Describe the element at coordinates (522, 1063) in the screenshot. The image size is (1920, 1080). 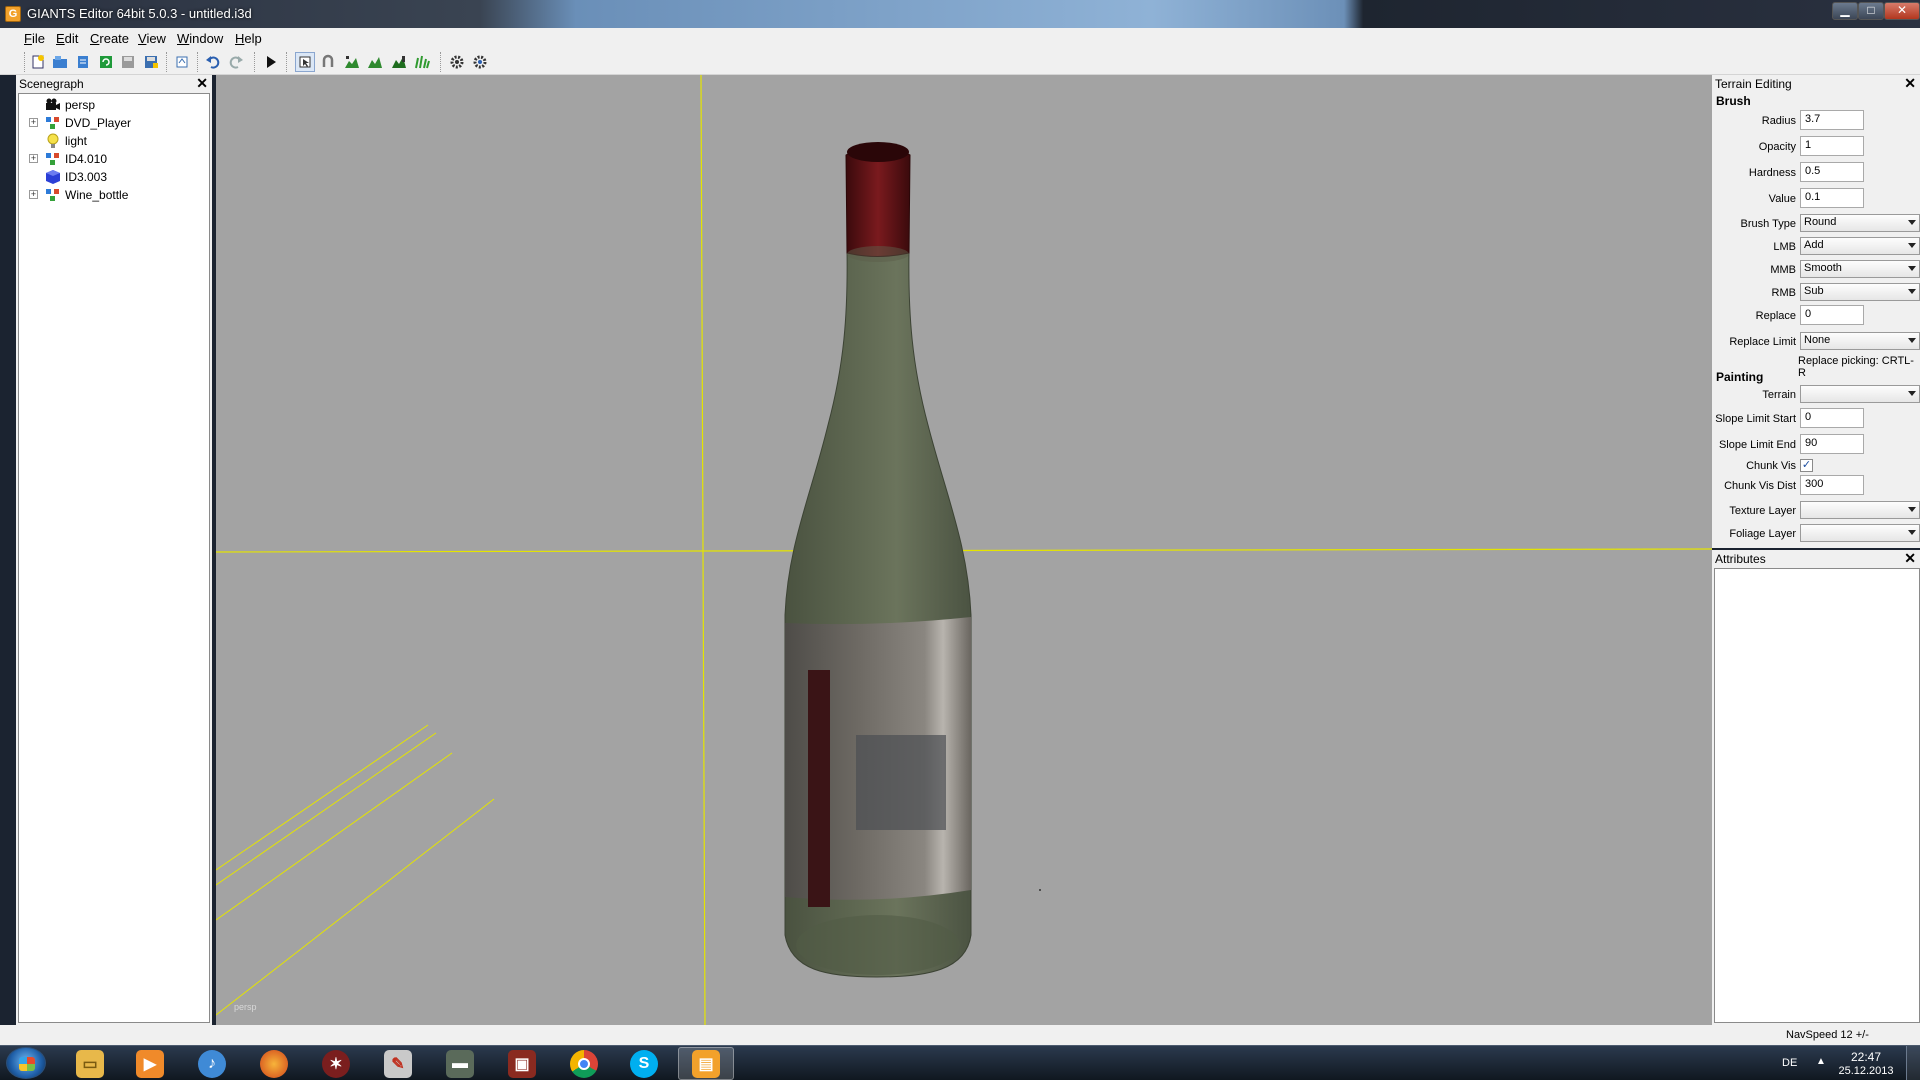
I see `game-icon: ▣` at that location.